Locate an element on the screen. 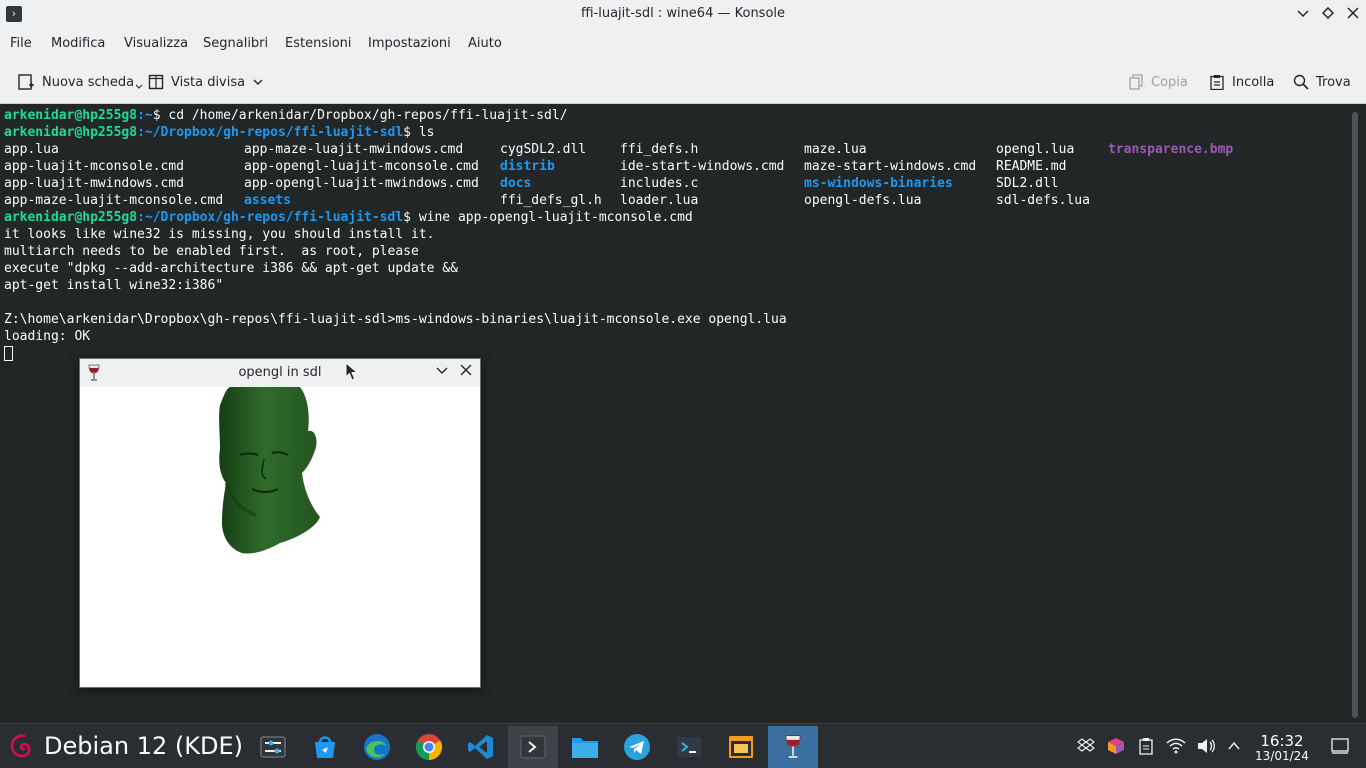  sdl-window: opengl in sdl is located at coordinates (280, 523).